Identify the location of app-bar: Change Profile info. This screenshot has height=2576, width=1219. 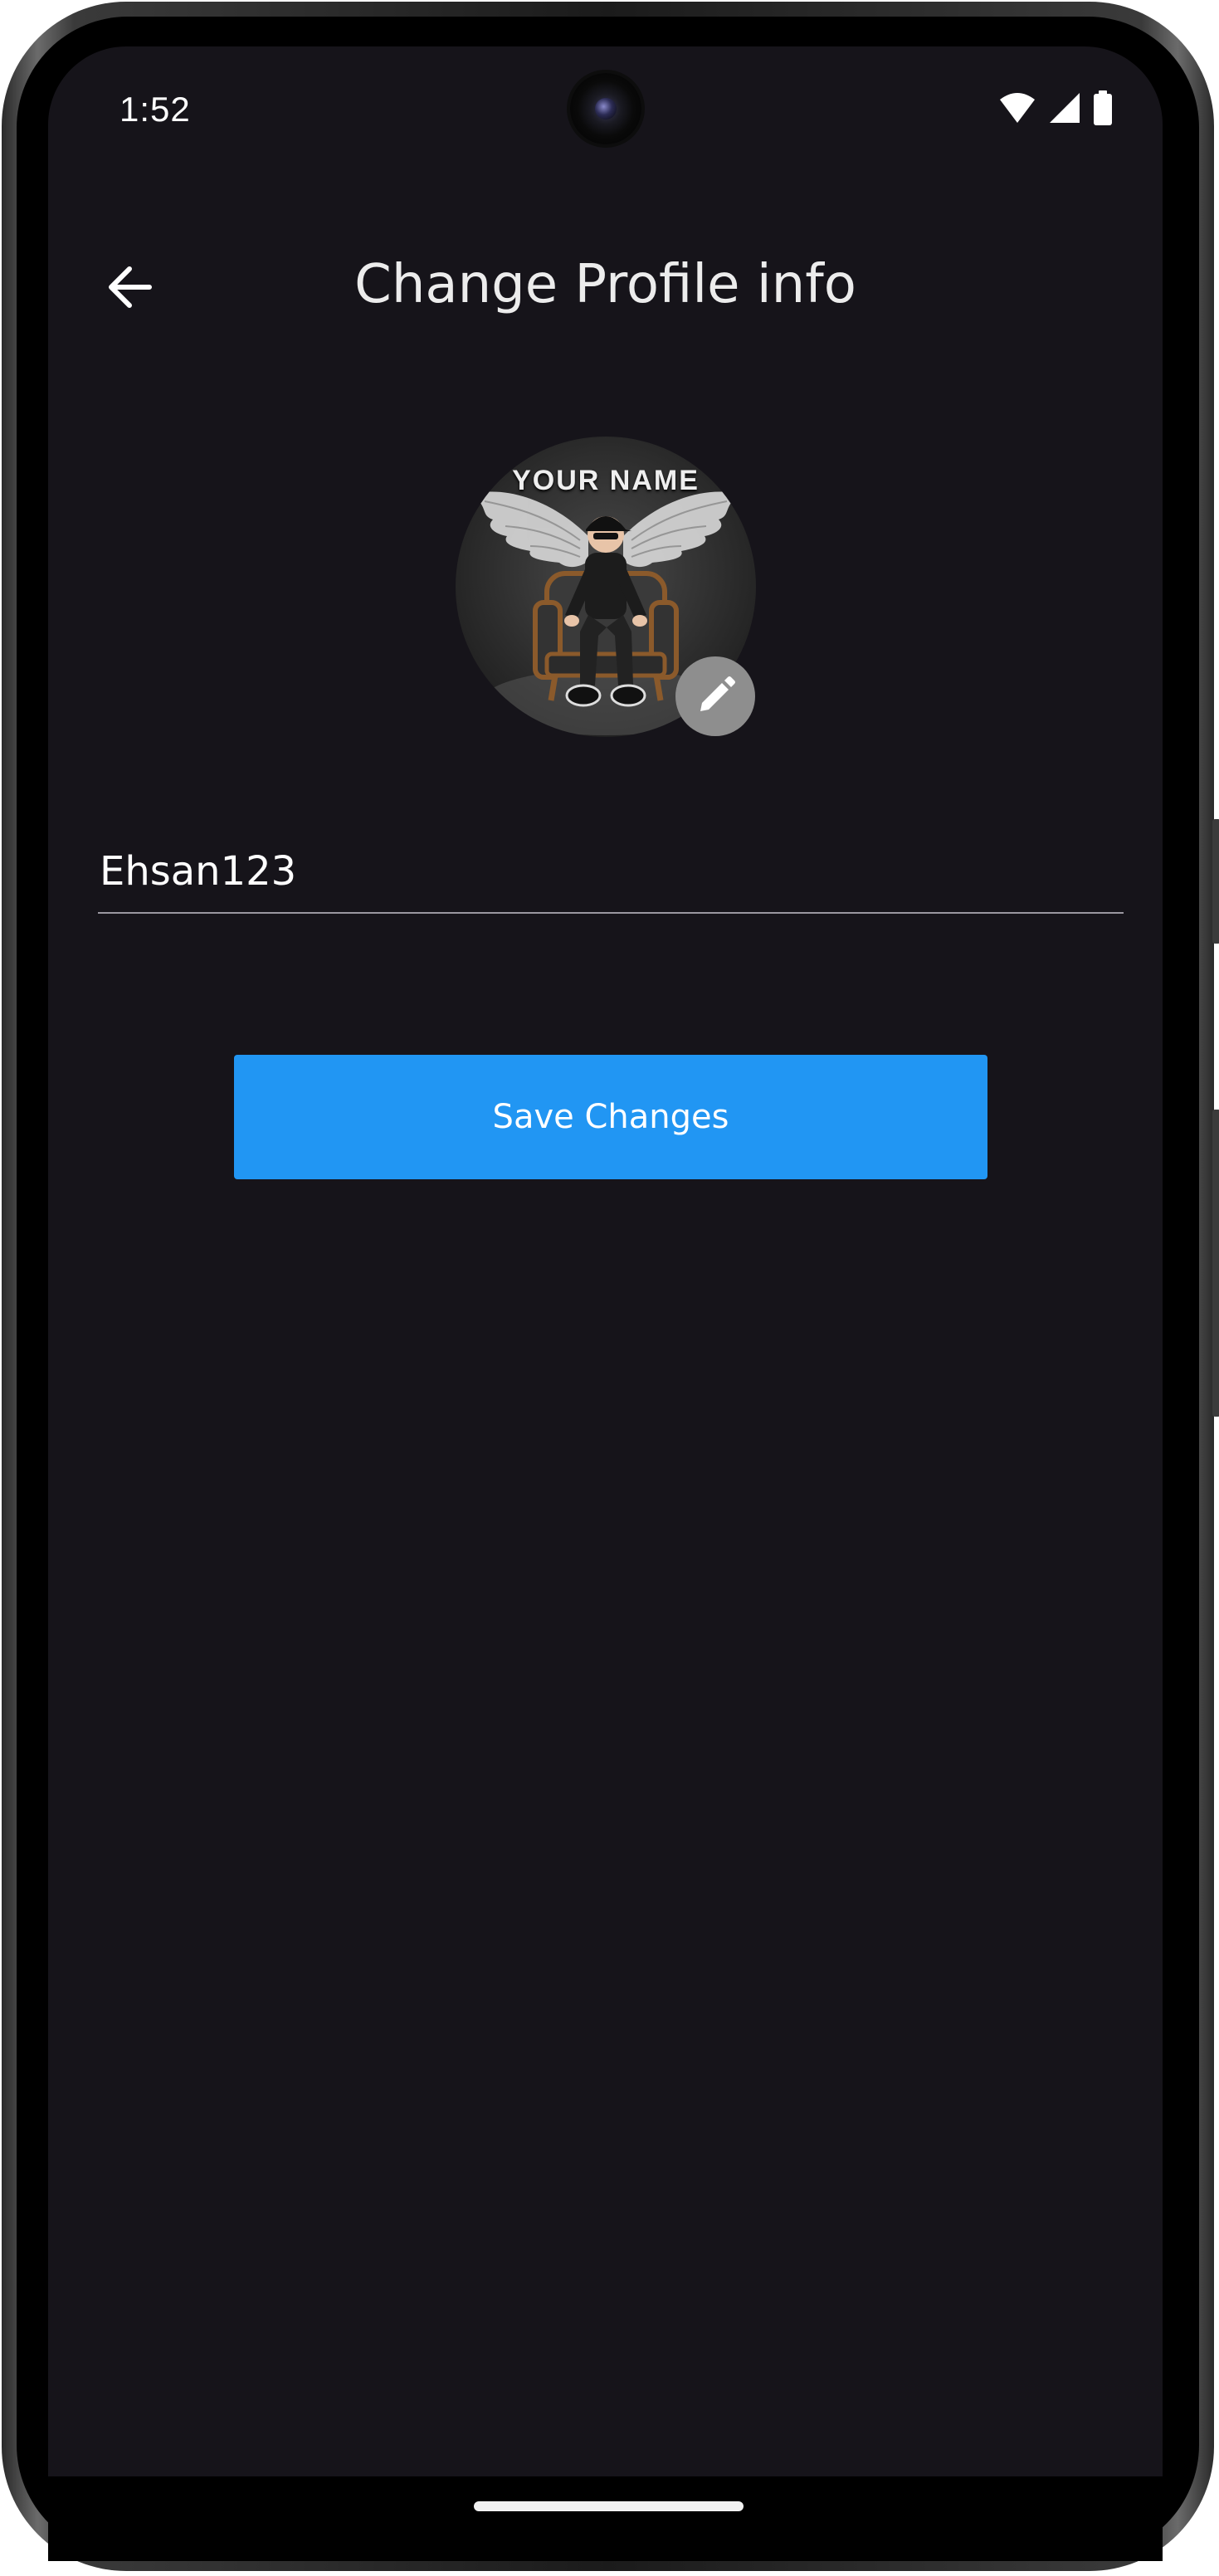
(606, 287).